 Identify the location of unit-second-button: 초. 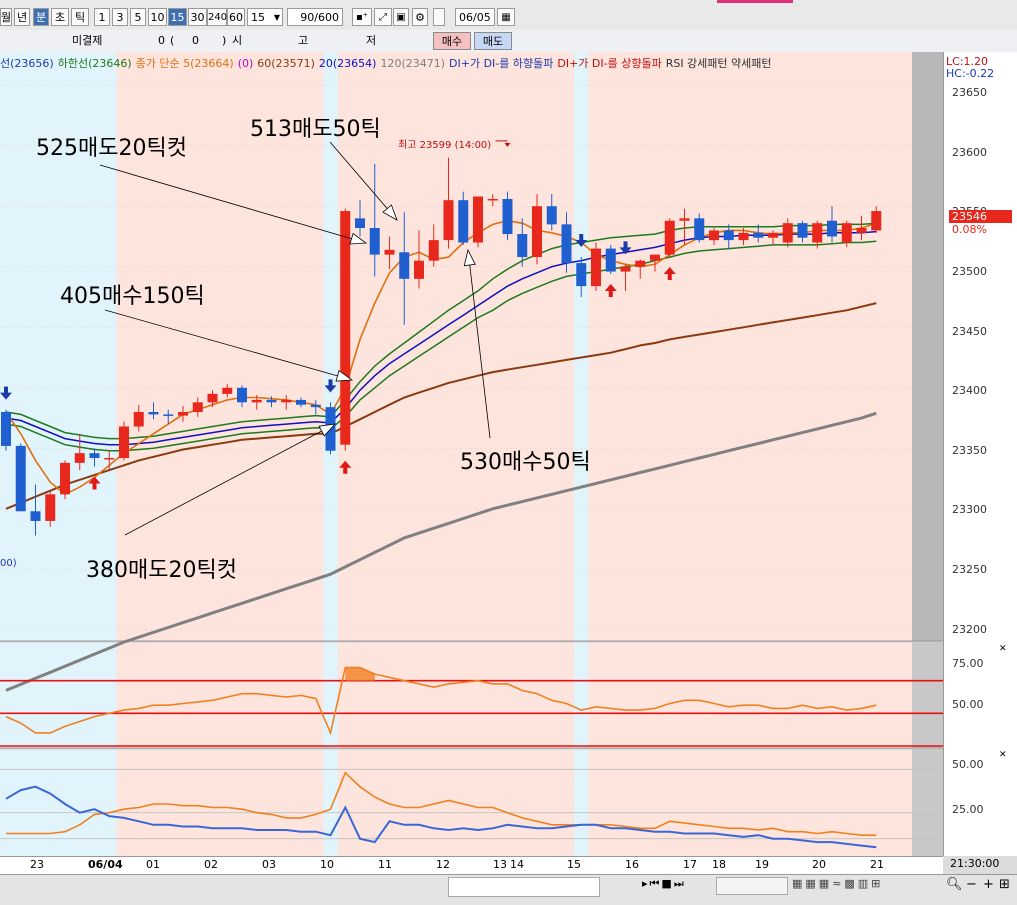
(60, 17).